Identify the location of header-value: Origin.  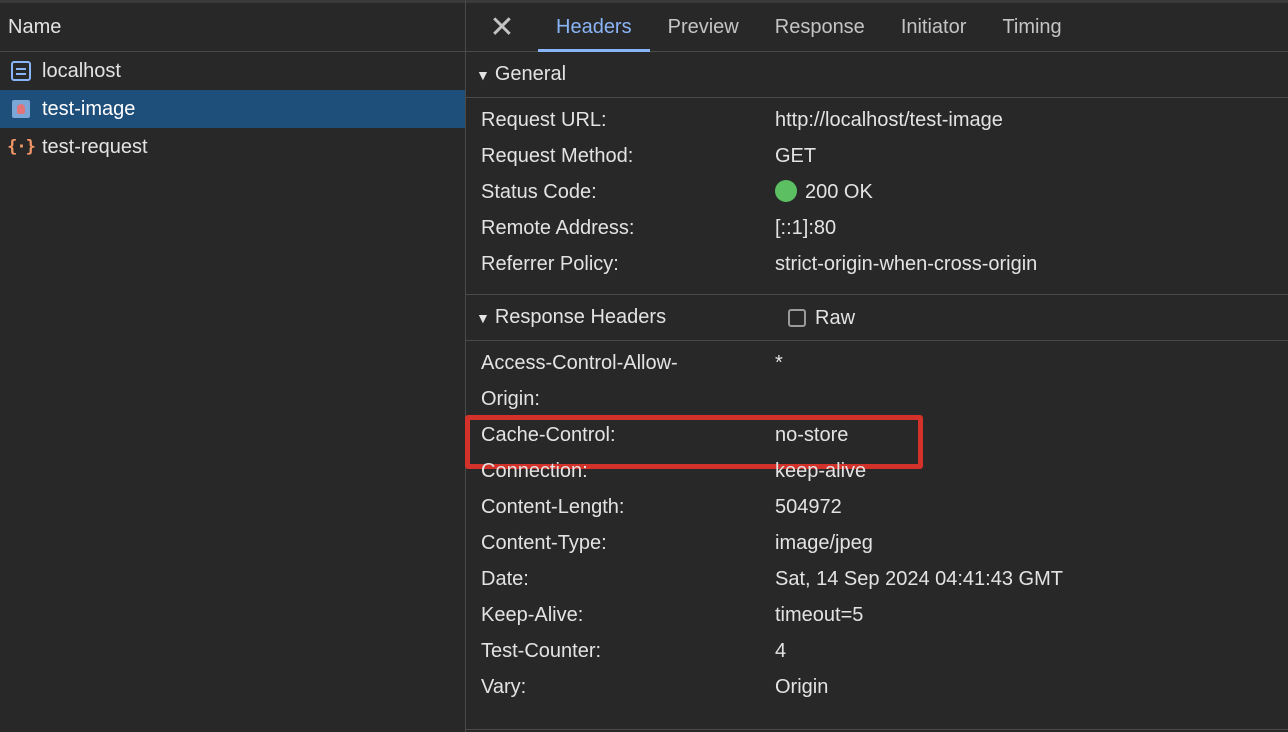
(802, 686).